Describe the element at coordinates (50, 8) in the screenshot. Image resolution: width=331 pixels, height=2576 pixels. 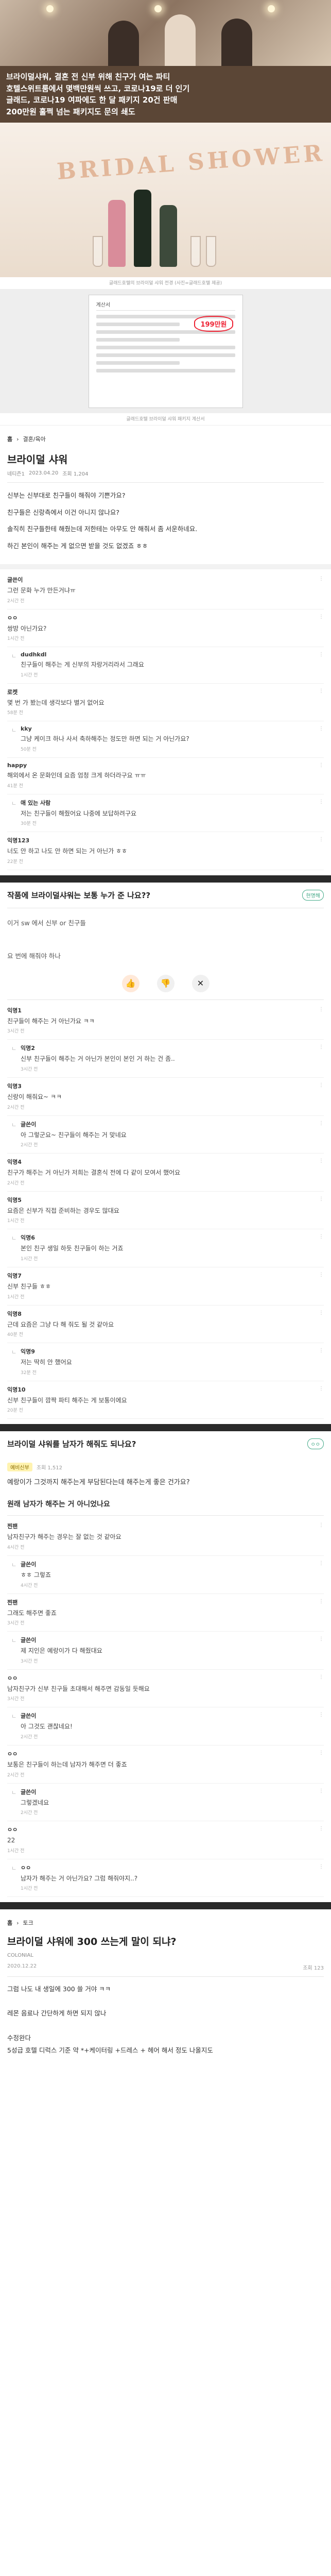
I see `lamp-light` at that location.